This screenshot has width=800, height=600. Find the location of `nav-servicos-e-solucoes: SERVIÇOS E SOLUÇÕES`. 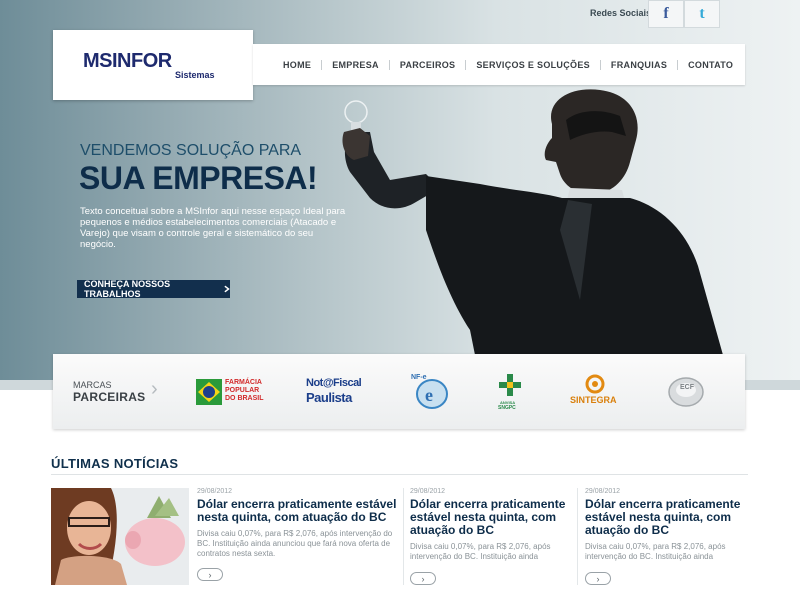

nav-servicos-e-solucoes: SERVIÇOS E SOLUÇÕES is located at coordinates (533, 65).